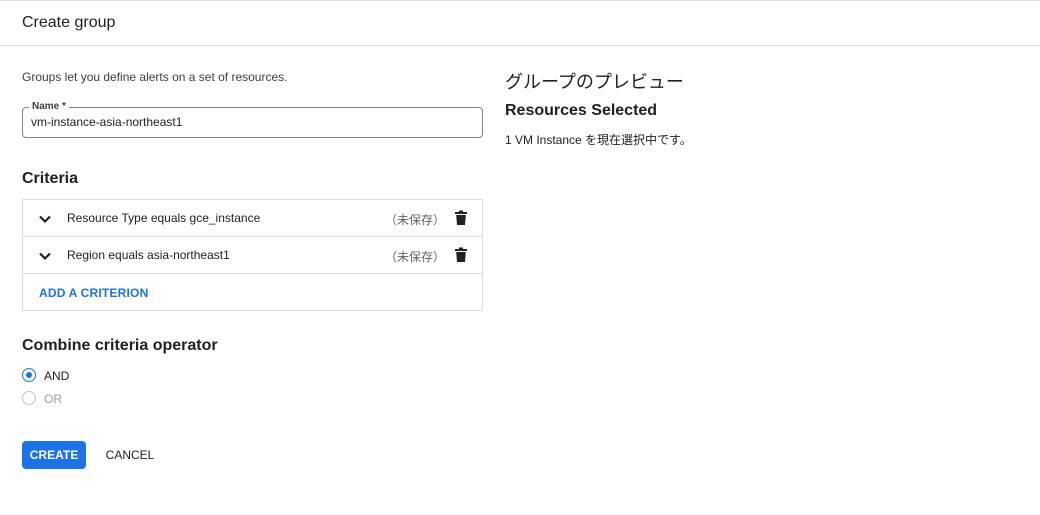  I want to click on cancel-button: CANCEL, so click(130, 455).